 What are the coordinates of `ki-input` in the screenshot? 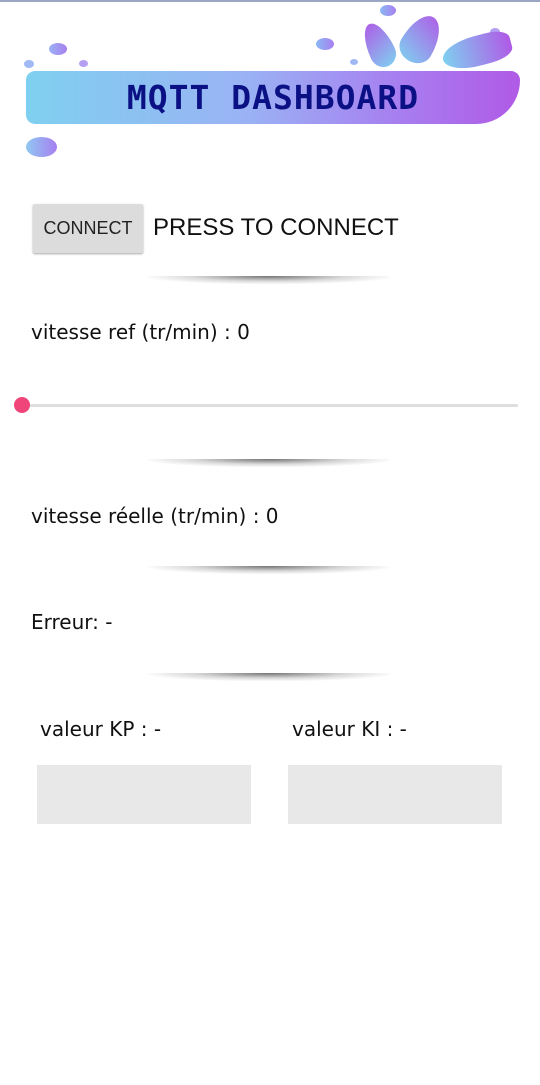 It's located at (395, 794).